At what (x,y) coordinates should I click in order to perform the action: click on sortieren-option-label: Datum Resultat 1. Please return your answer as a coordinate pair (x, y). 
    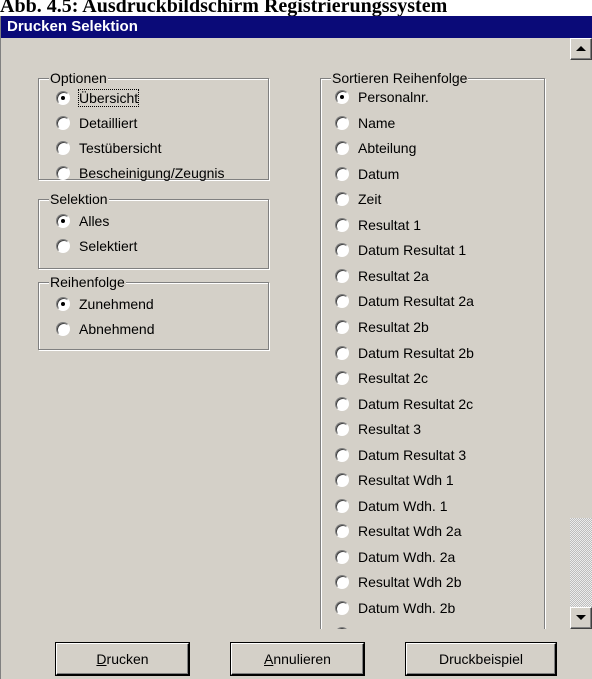
    Looking at the image, I should click on (412, 250).